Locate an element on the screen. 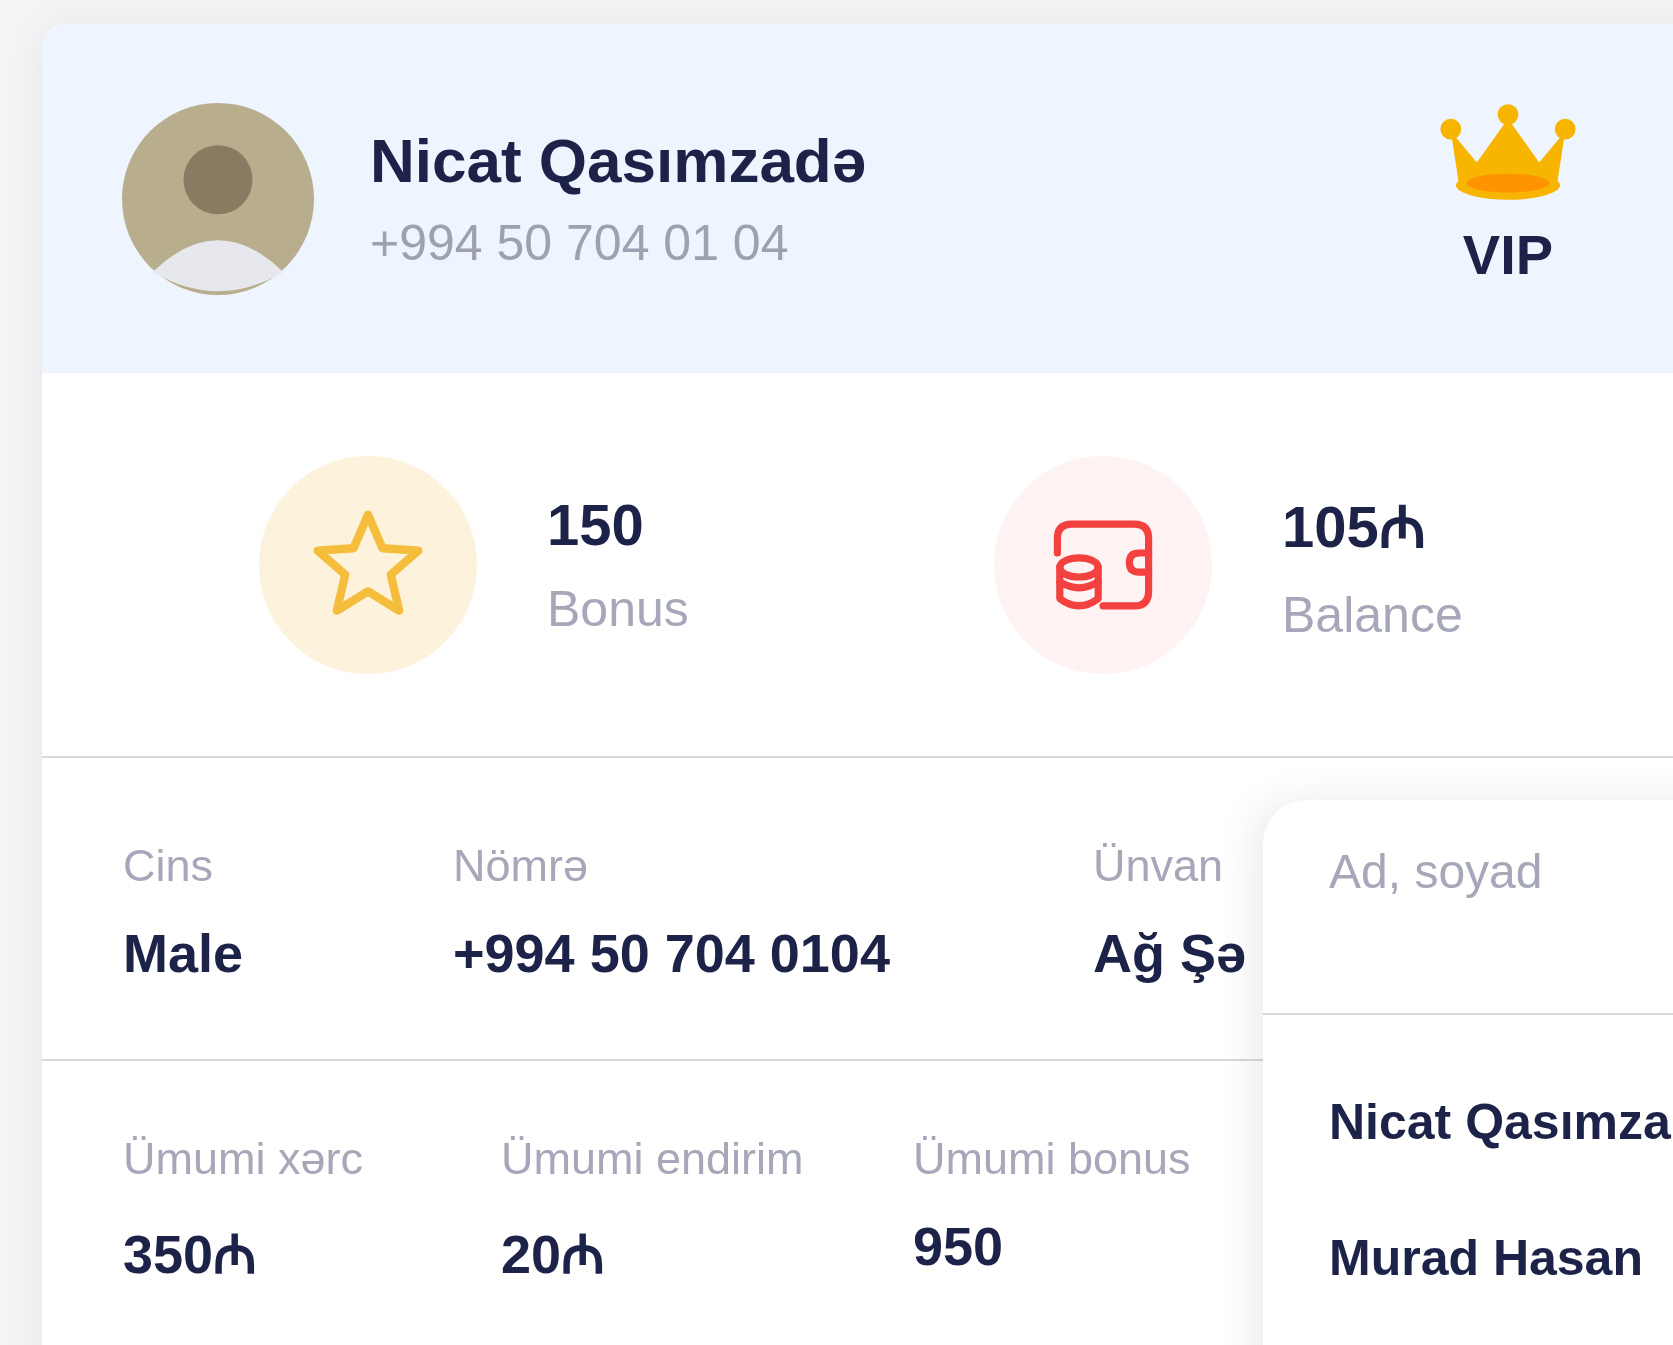  field-value: +994 50 704 0104 is located at coordinates (671, 953).